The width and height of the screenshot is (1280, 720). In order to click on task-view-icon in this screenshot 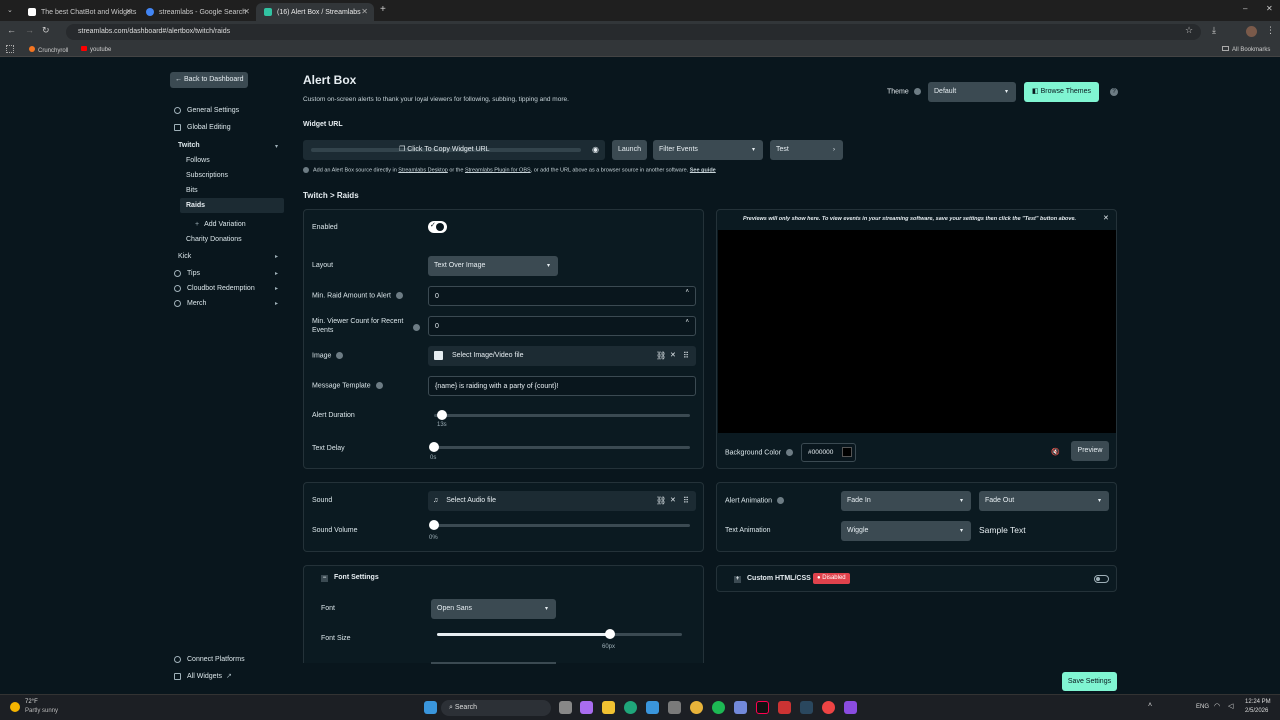, I will do `click(565, 707)`.